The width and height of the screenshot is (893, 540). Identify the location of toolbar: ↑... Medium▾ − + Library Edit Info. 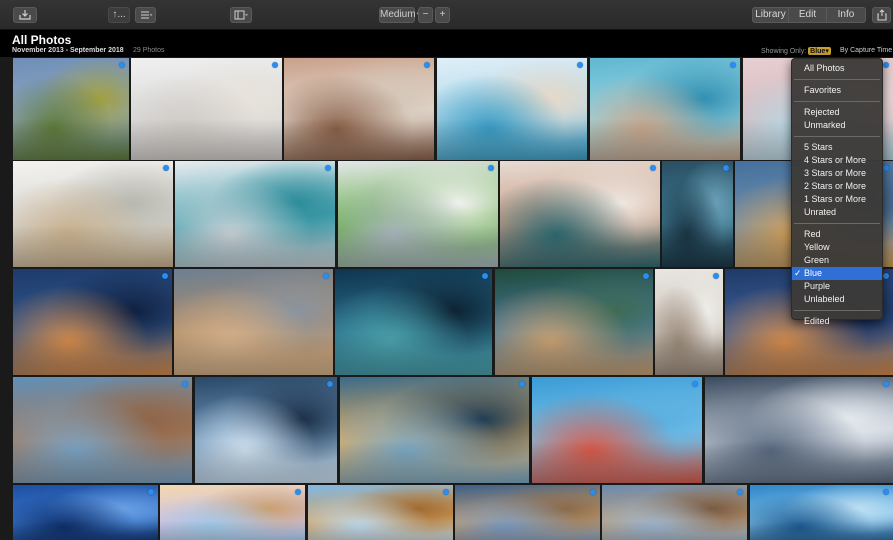
(446, 15).